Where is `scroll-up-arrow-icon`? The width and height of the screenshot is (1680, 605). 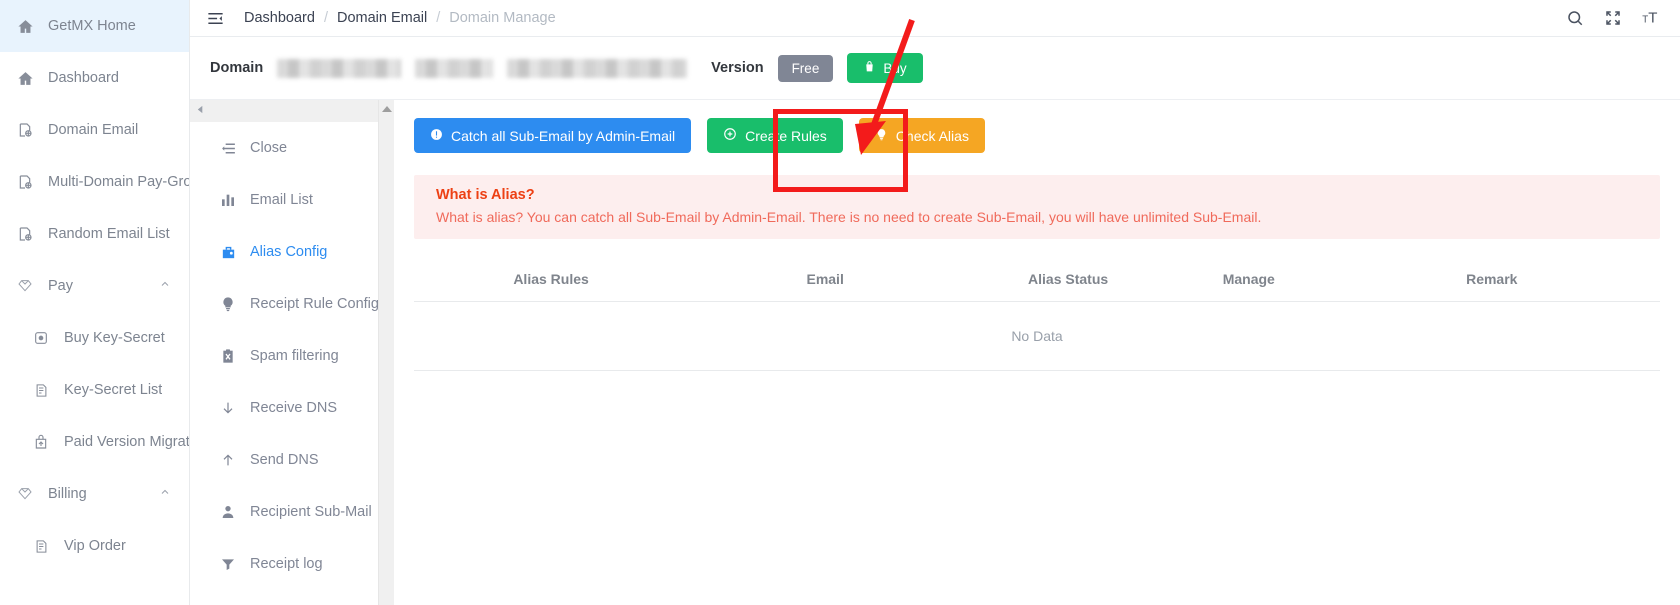
scroll-up-arrow-icon is located at coordinates (386, 109).